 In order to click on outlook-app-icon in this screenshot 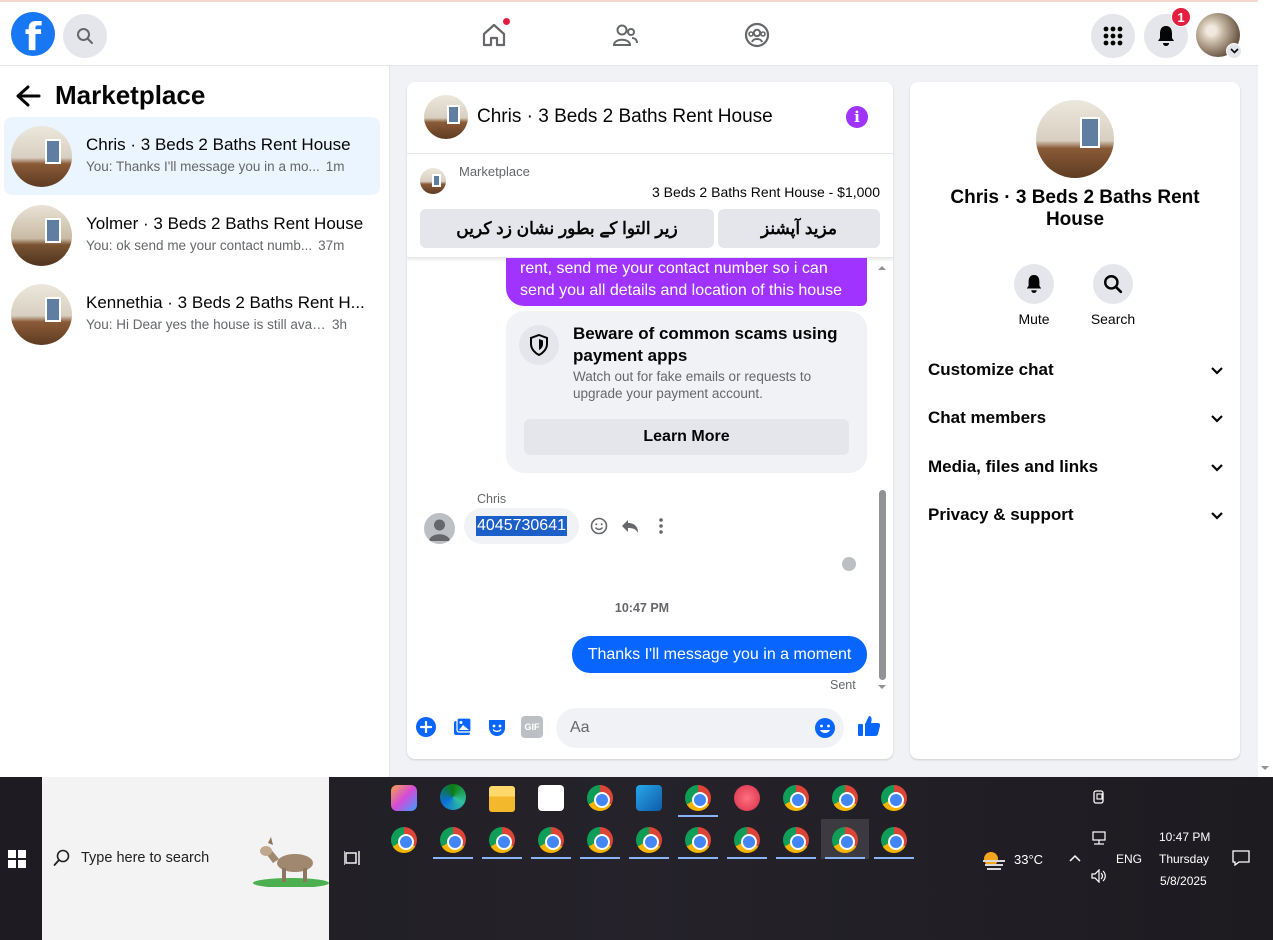, I will do `click(649, 798)`.